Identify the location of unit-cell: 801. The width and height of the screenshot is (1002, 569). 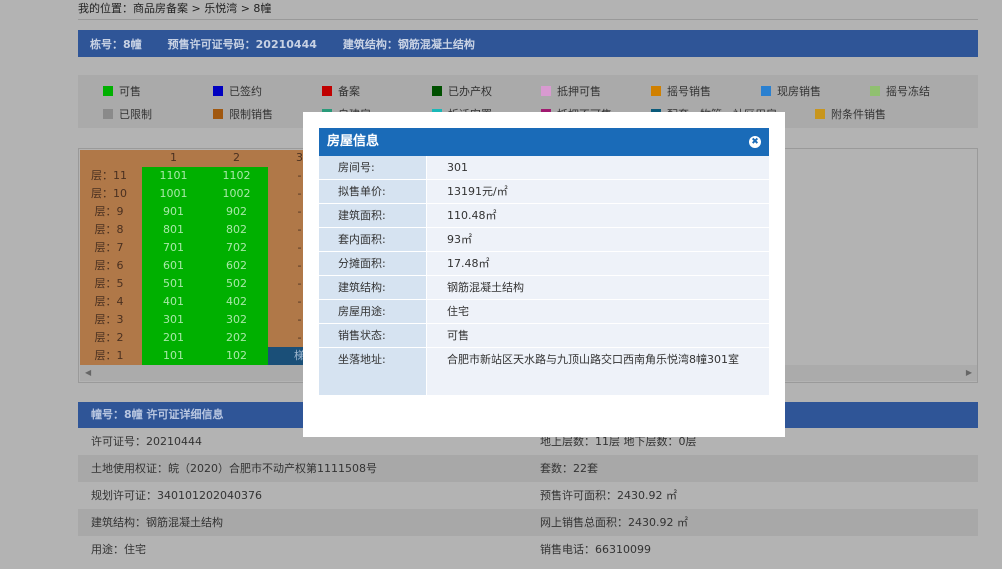
(173, 230).